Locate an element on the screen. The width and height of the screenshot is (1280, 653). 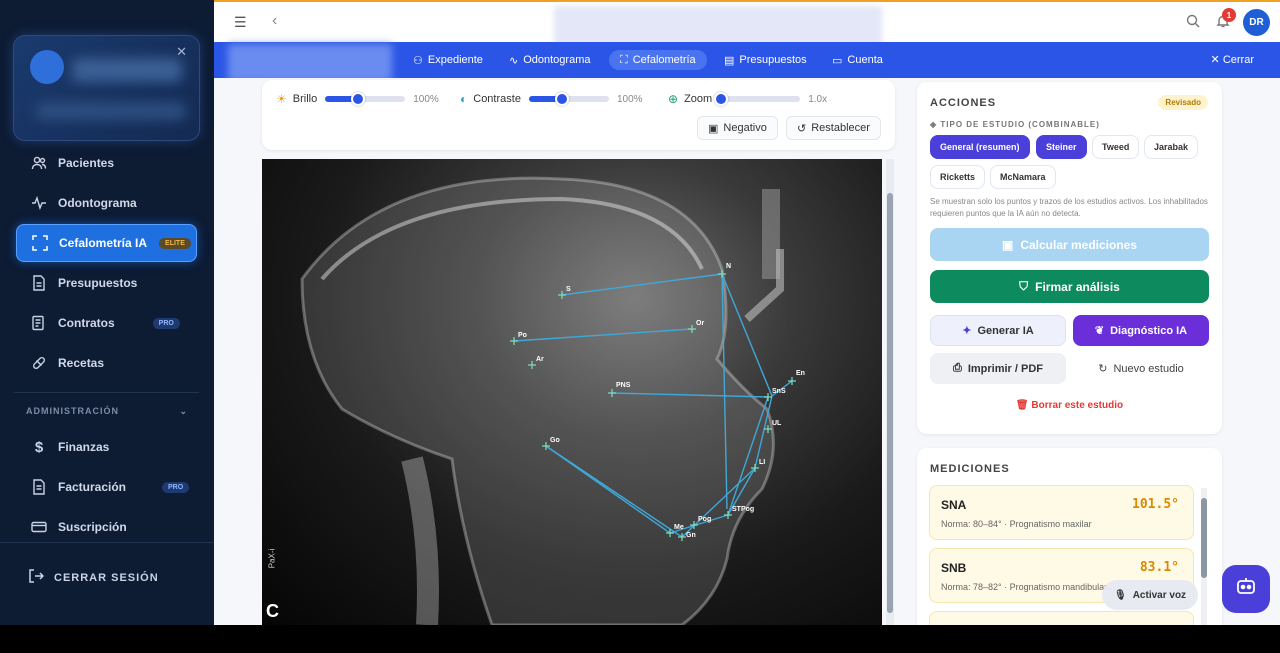
sidebar-item-pacientes: Pacientes is located at coordinates (106, 163).